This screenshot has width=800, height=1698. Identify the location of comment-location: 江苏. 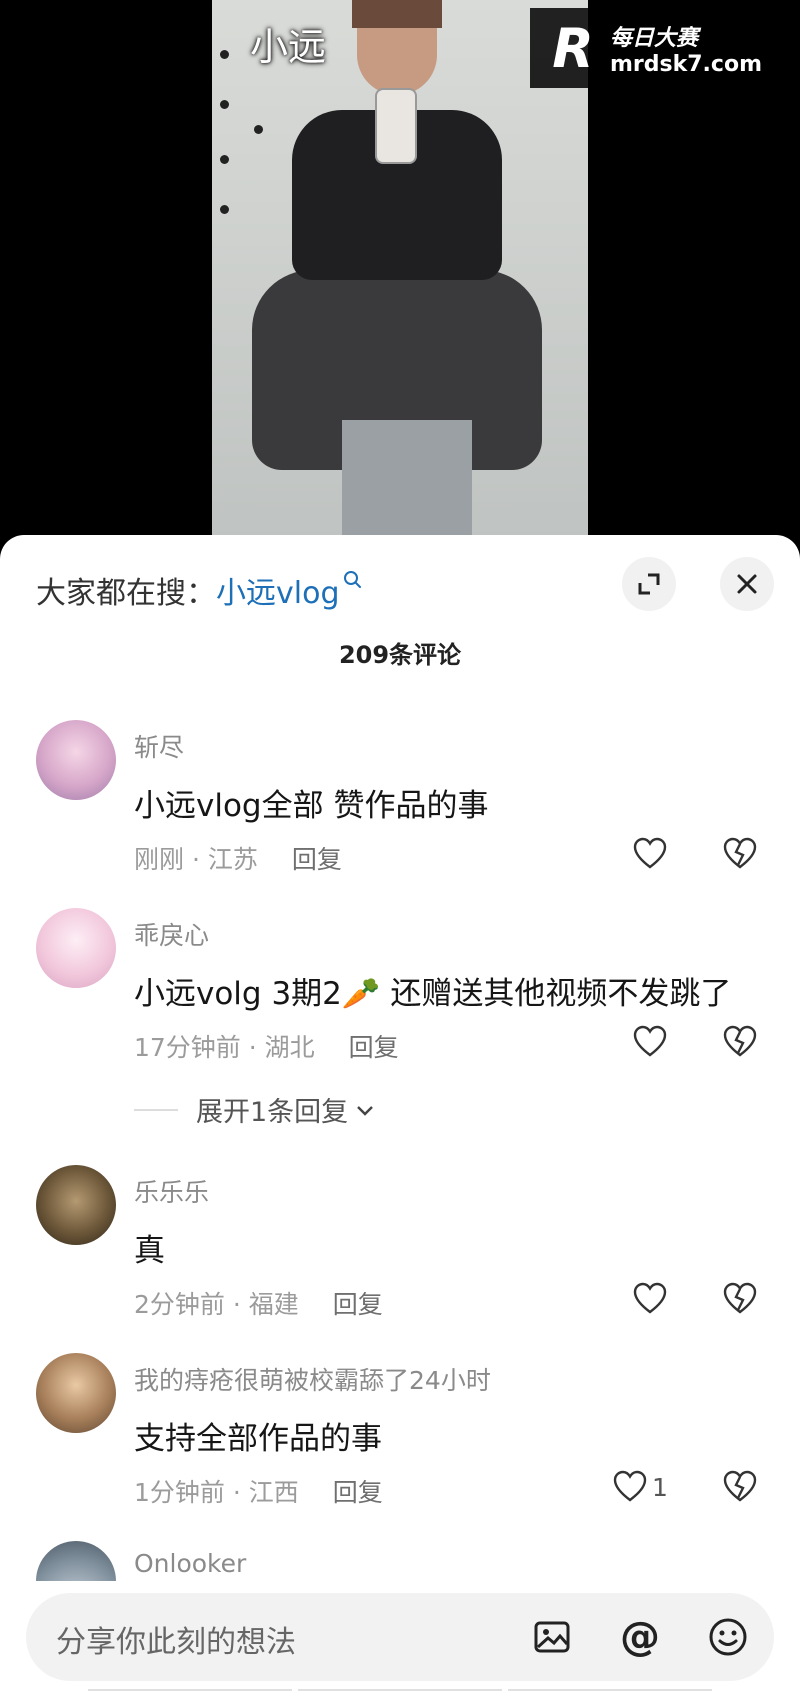
(232, 859).